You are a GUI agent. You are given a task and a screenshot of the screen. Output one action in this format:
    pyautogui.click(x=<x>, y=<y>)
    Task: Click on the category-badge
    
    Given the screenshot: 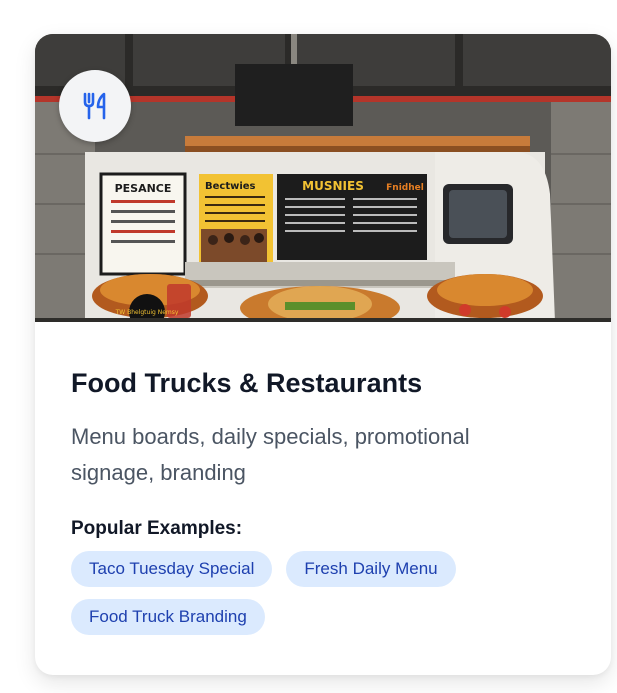 What is the action you would take?
    pyautogui.click(x=95, y=106)
    